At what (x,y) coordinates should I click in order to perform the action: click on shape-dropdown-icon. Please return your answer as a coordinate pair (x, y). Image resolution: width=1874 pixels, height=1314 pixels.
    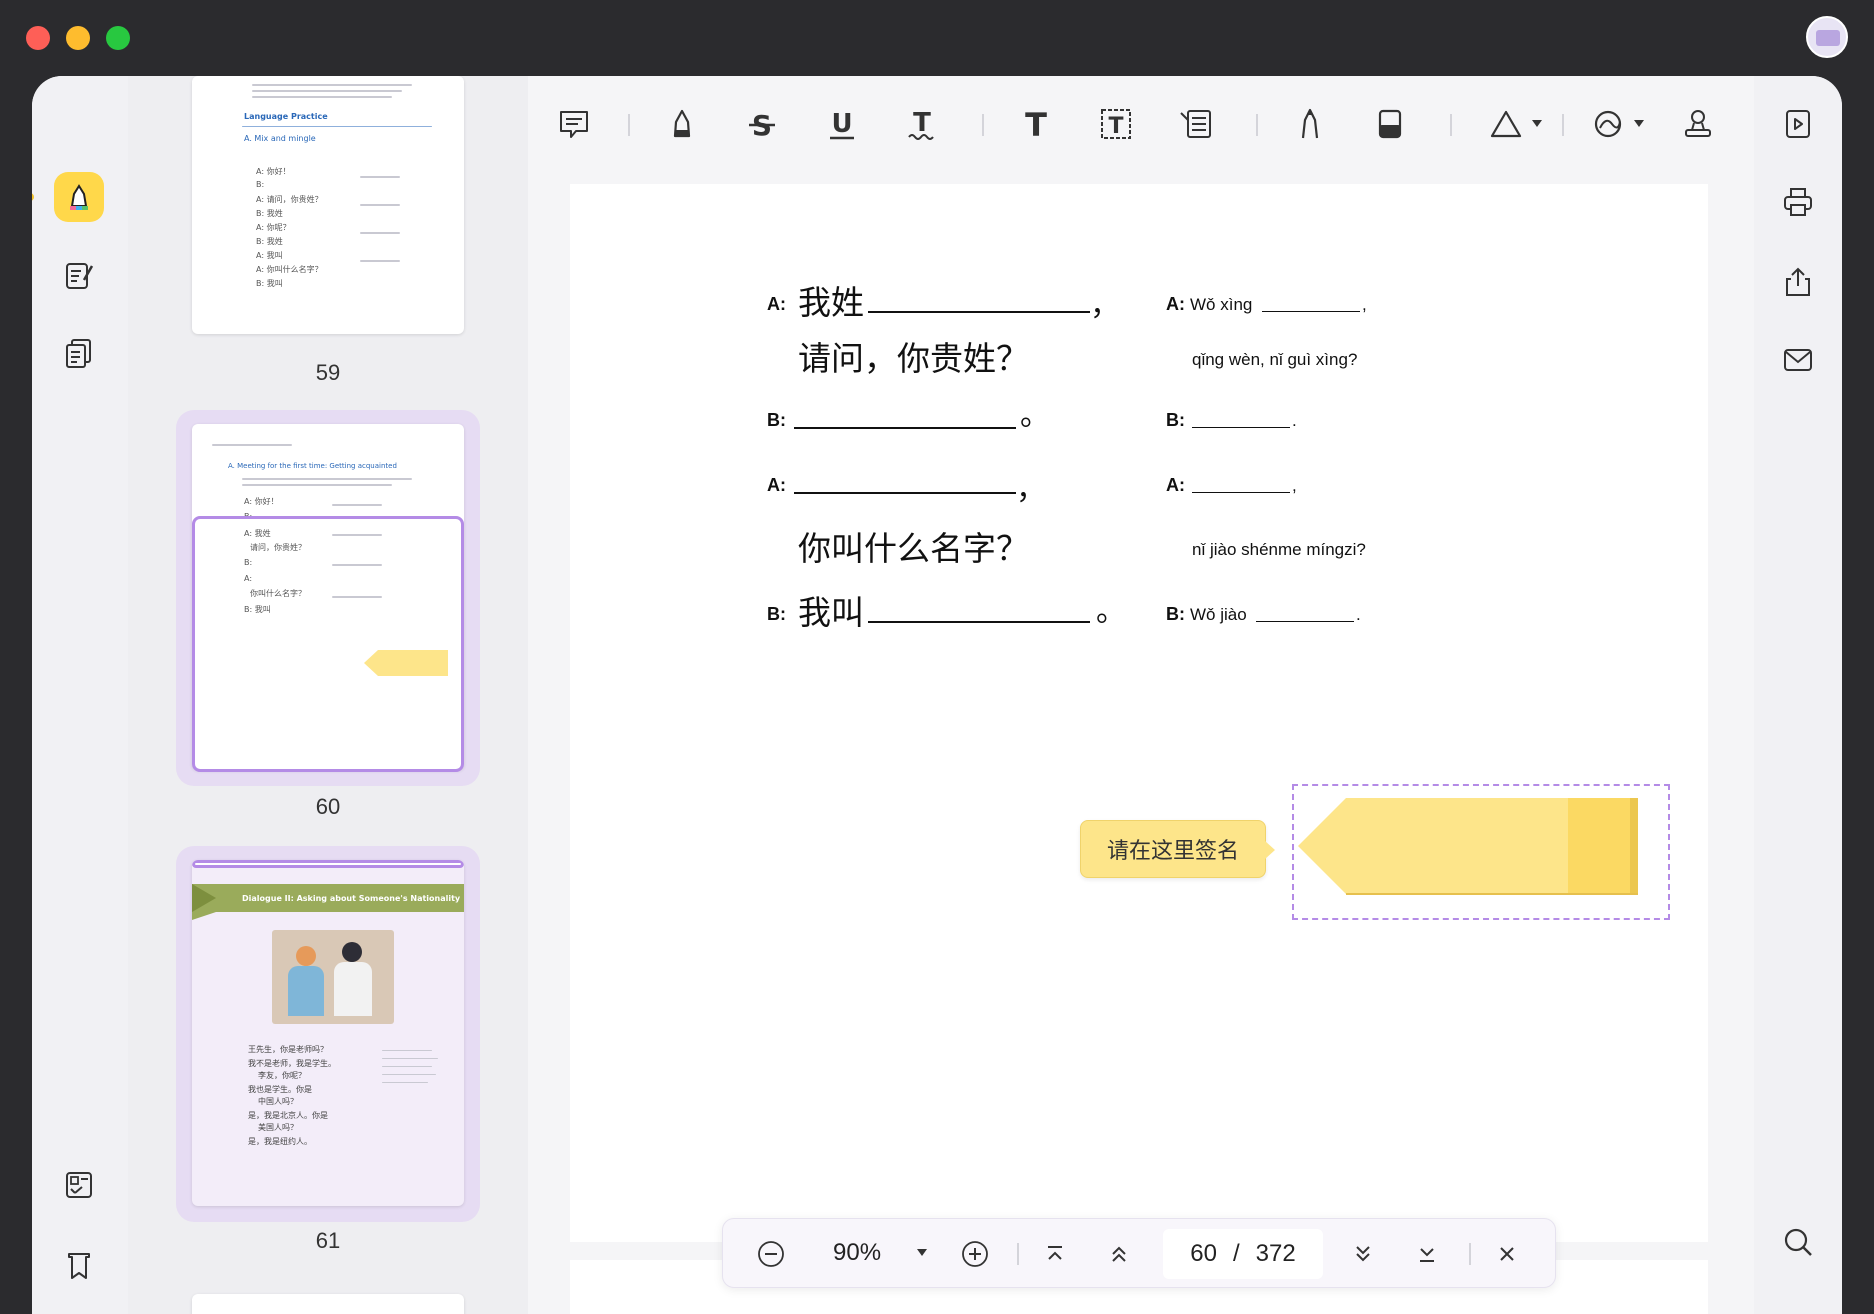
    Looking at the image, I should click on (1537, 123).